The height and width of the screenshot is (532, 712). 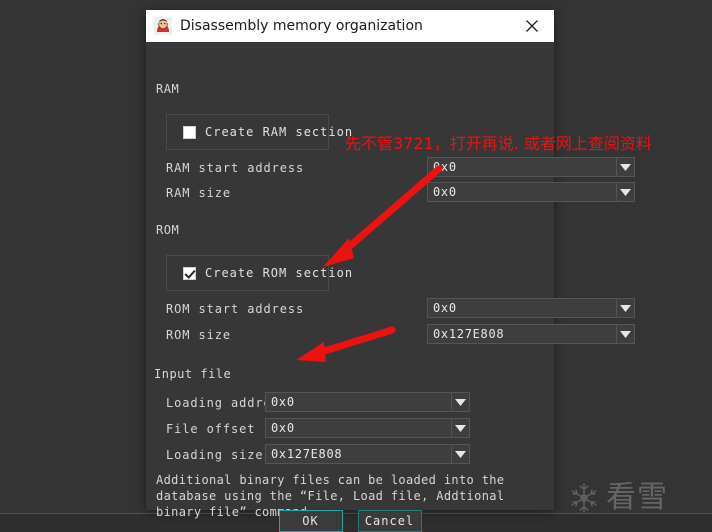 What do you see at coordinates (211, 429) in the screenshot?
I see `file-offset-label: File offset` at bounding box center [211, 429].